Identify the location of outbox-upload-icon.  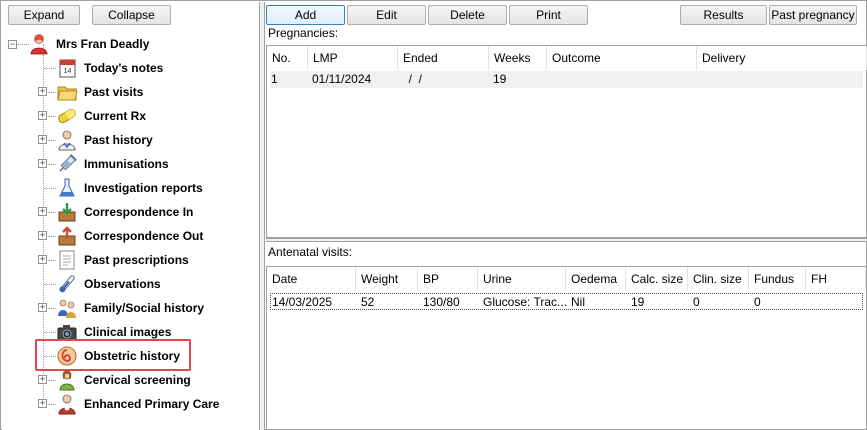
(67, 236).